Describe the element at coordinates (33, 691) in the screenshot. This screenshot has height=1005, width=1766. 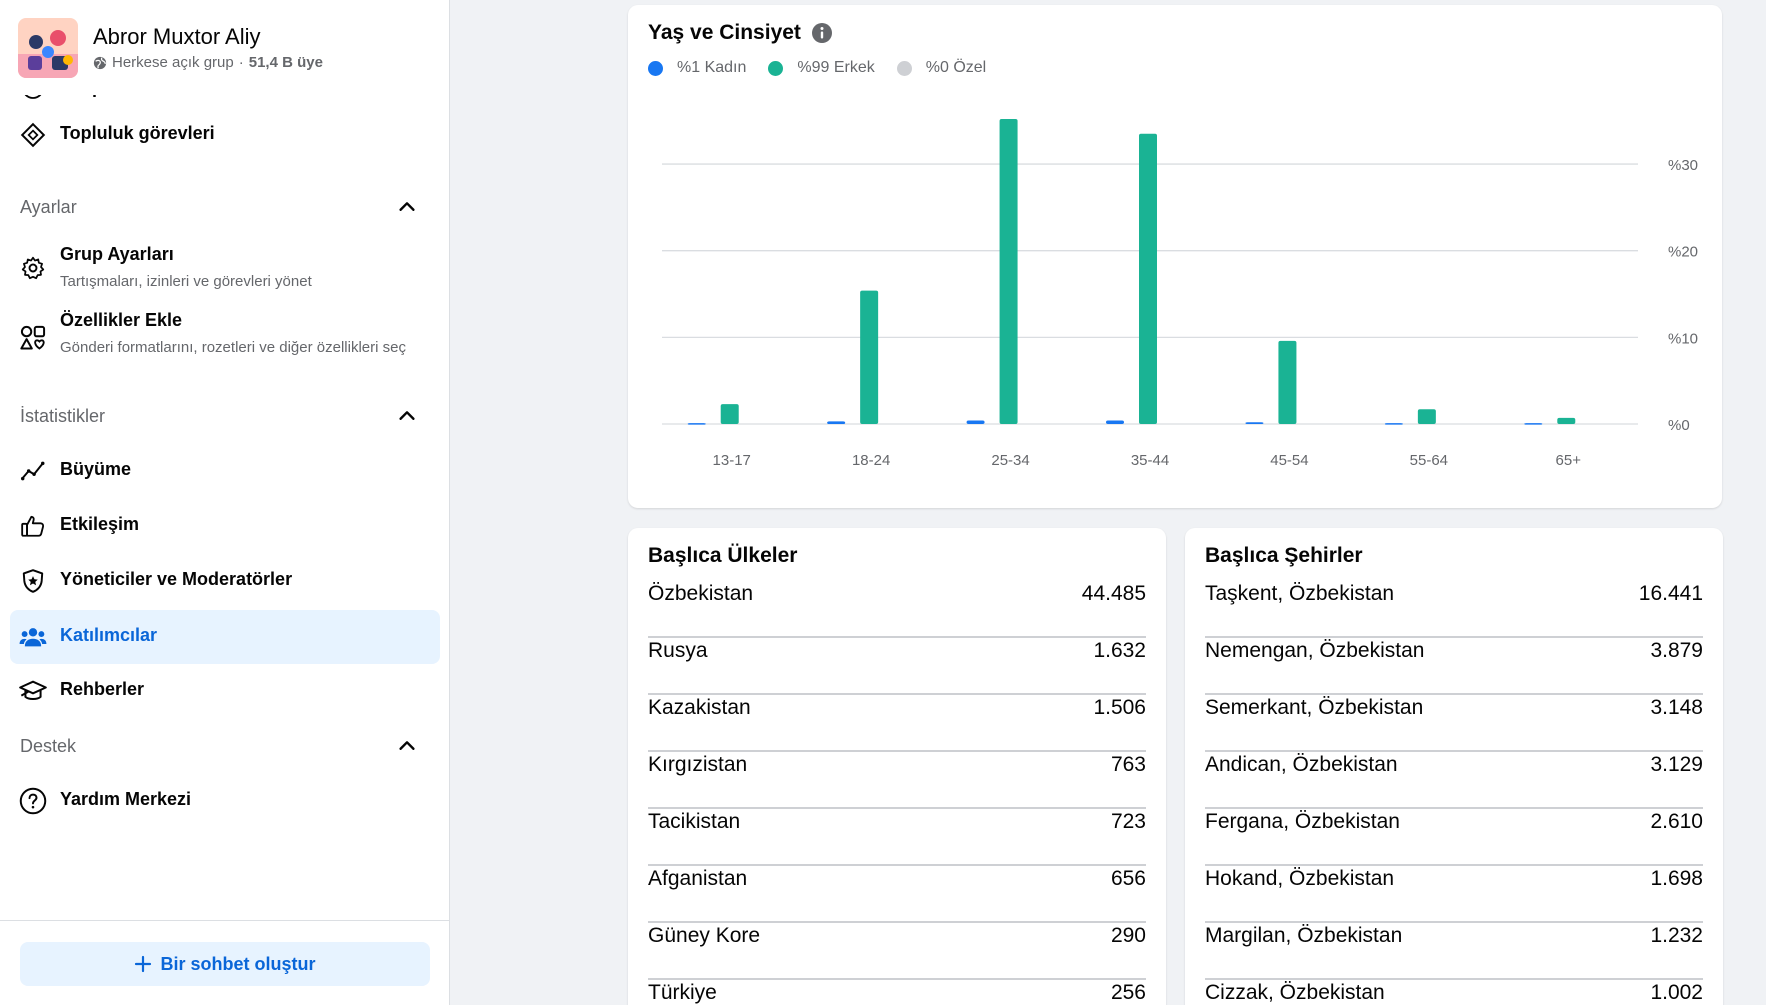
I see `graduation-cap-icon` at that location.